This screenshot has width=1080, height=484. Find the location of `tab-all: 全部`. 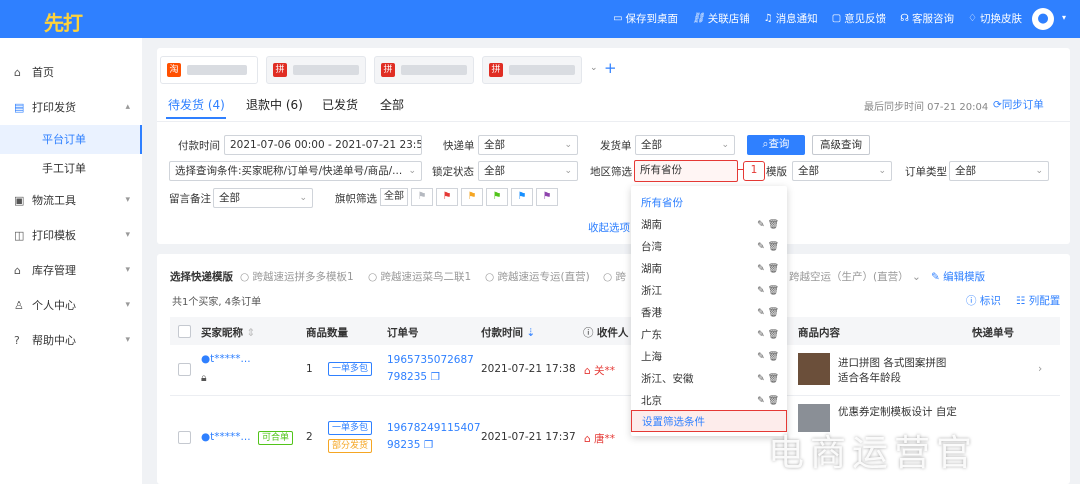

tab-all: 全部 is located at coordinates (392, 104).